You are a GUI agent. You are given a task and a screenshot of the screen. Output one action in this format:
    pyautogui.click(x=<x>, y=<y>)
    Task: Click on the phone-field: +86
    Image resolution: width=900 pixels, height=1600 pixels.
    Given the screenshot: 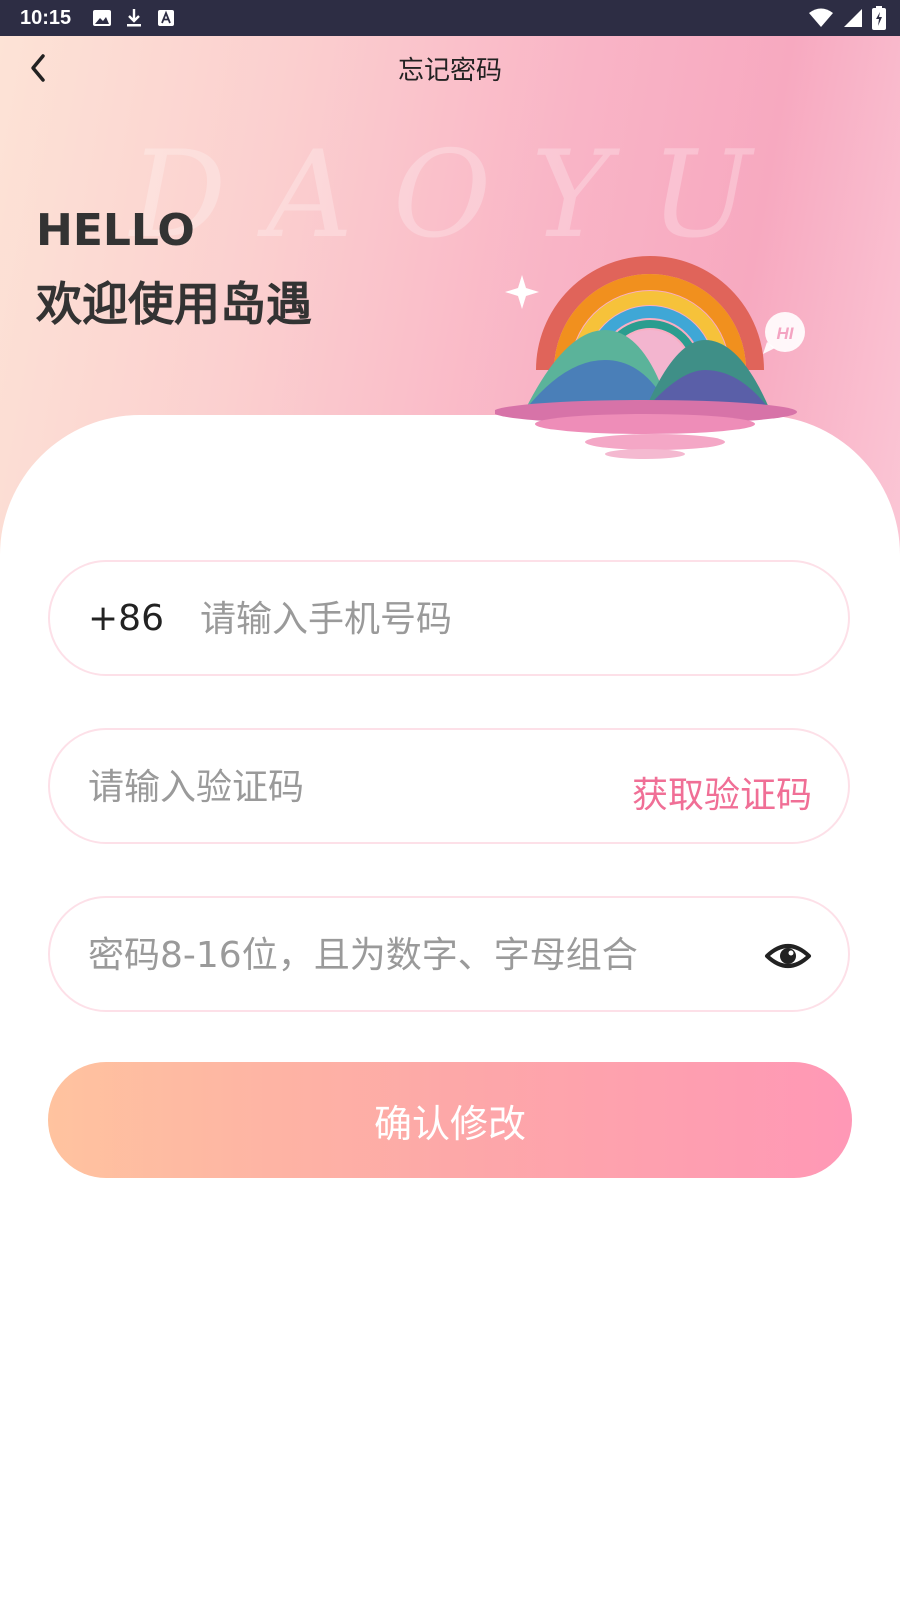 What is the action you would take?
    pyautogui.click(x=449, y=618)
    